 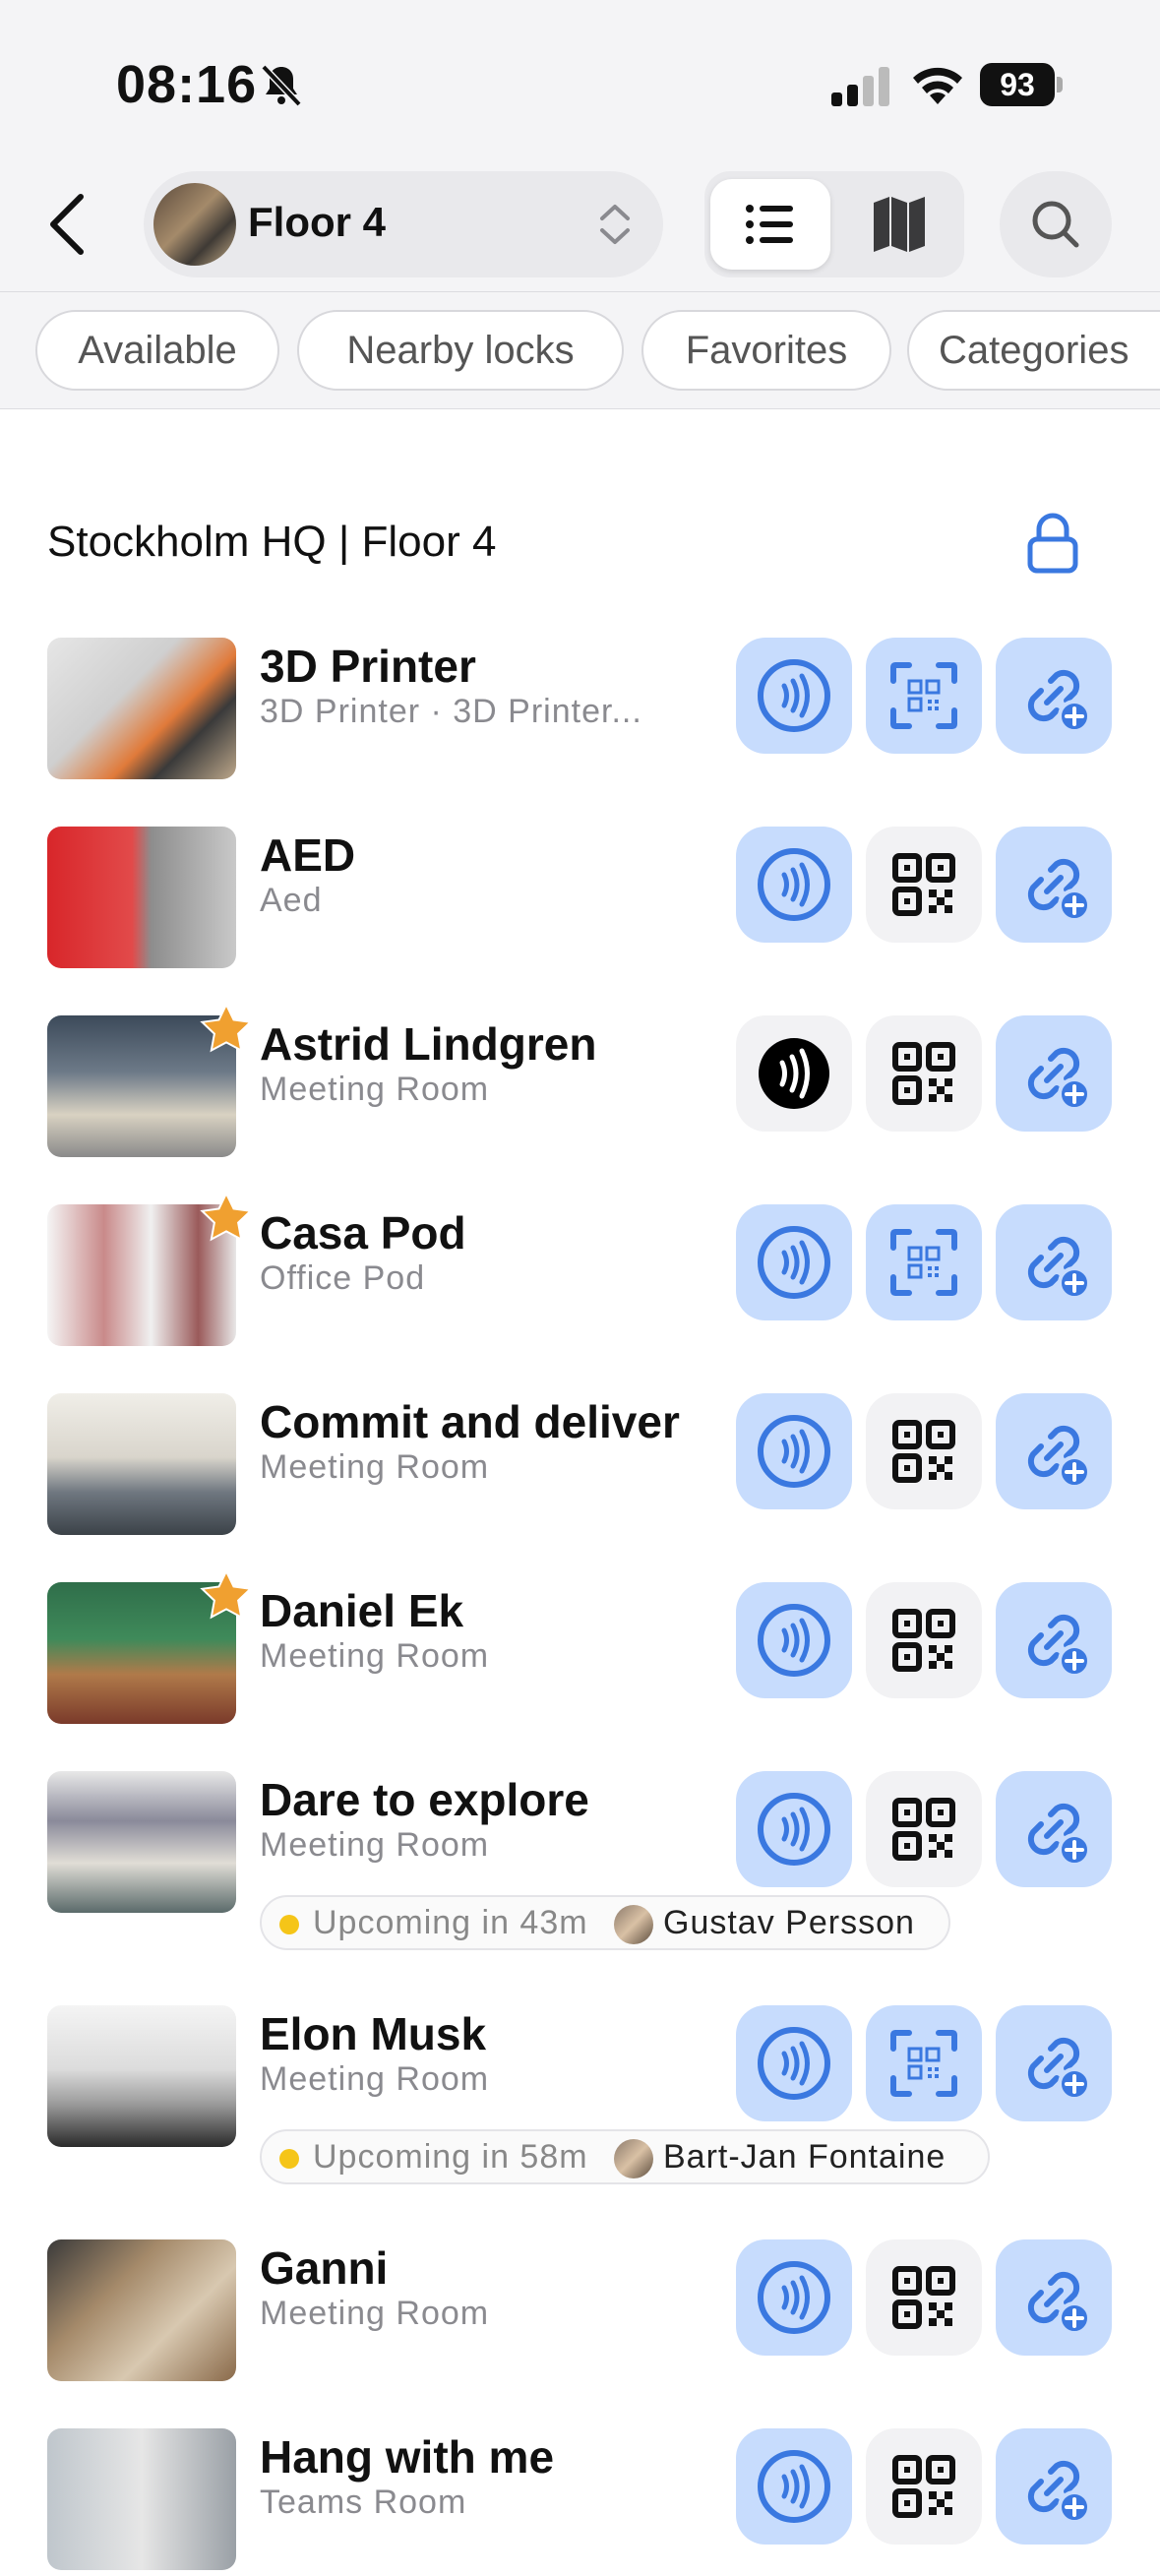 What do you see at coordinates (1017, 84) in the screenshot?
I see `battery-level: 93` at bounding box center [1017, 84].